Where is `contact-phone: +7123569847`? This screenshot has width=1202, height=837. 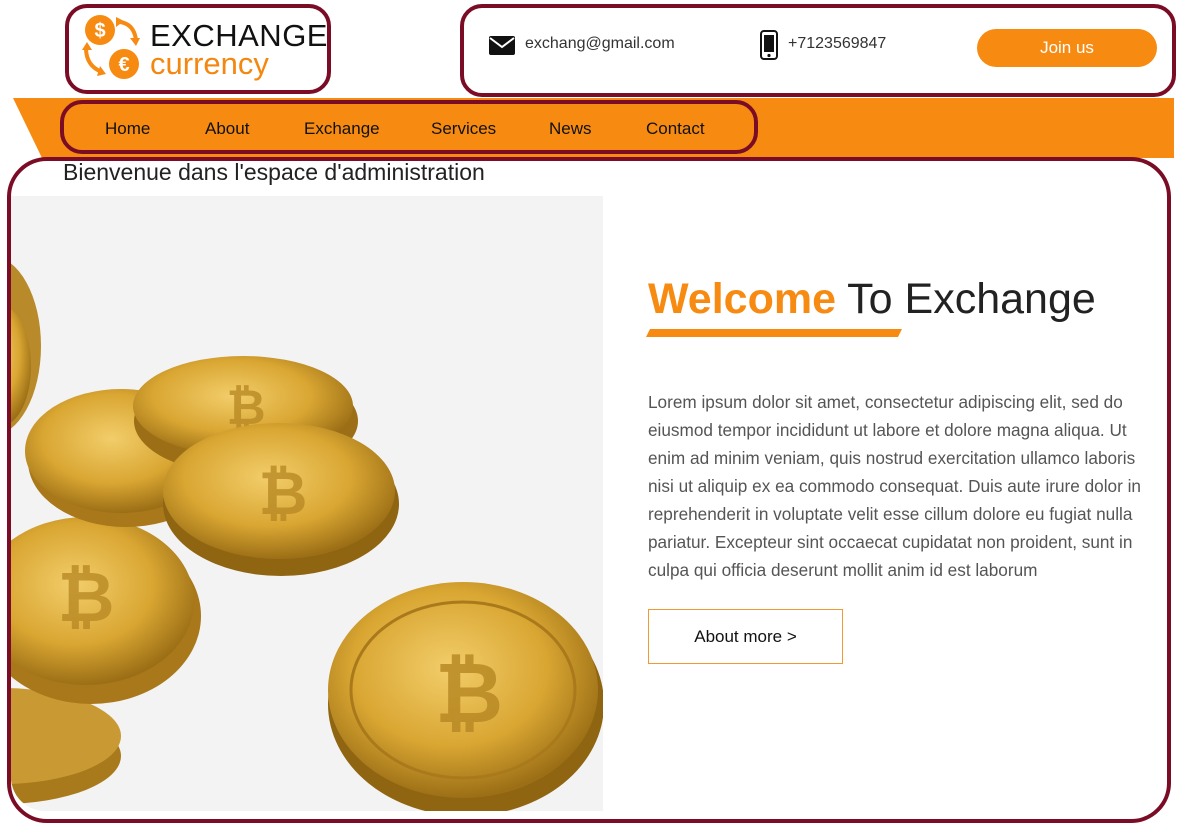
contact-phone: +7123569847 is located at coordinates (837, 44).